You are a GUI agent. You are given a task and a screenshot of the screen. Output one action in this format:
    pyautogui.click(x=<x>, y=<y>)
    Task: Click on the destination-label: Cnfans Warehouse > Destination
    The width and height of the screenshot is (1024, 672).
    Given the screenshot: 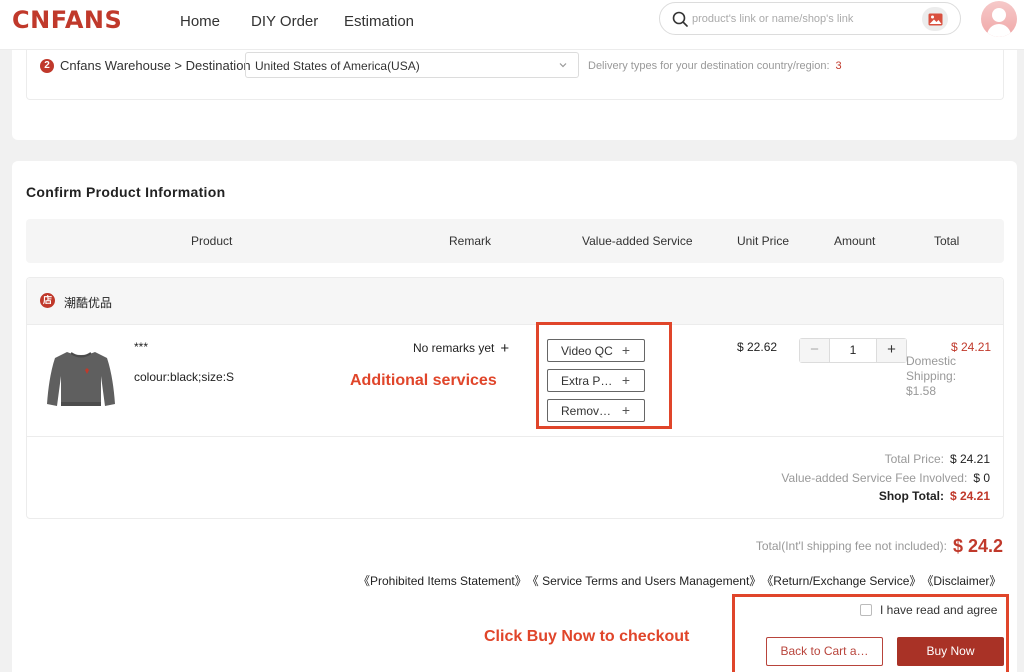 What is the action you would take?
    pyautogui.click(x=155, y=65)
    